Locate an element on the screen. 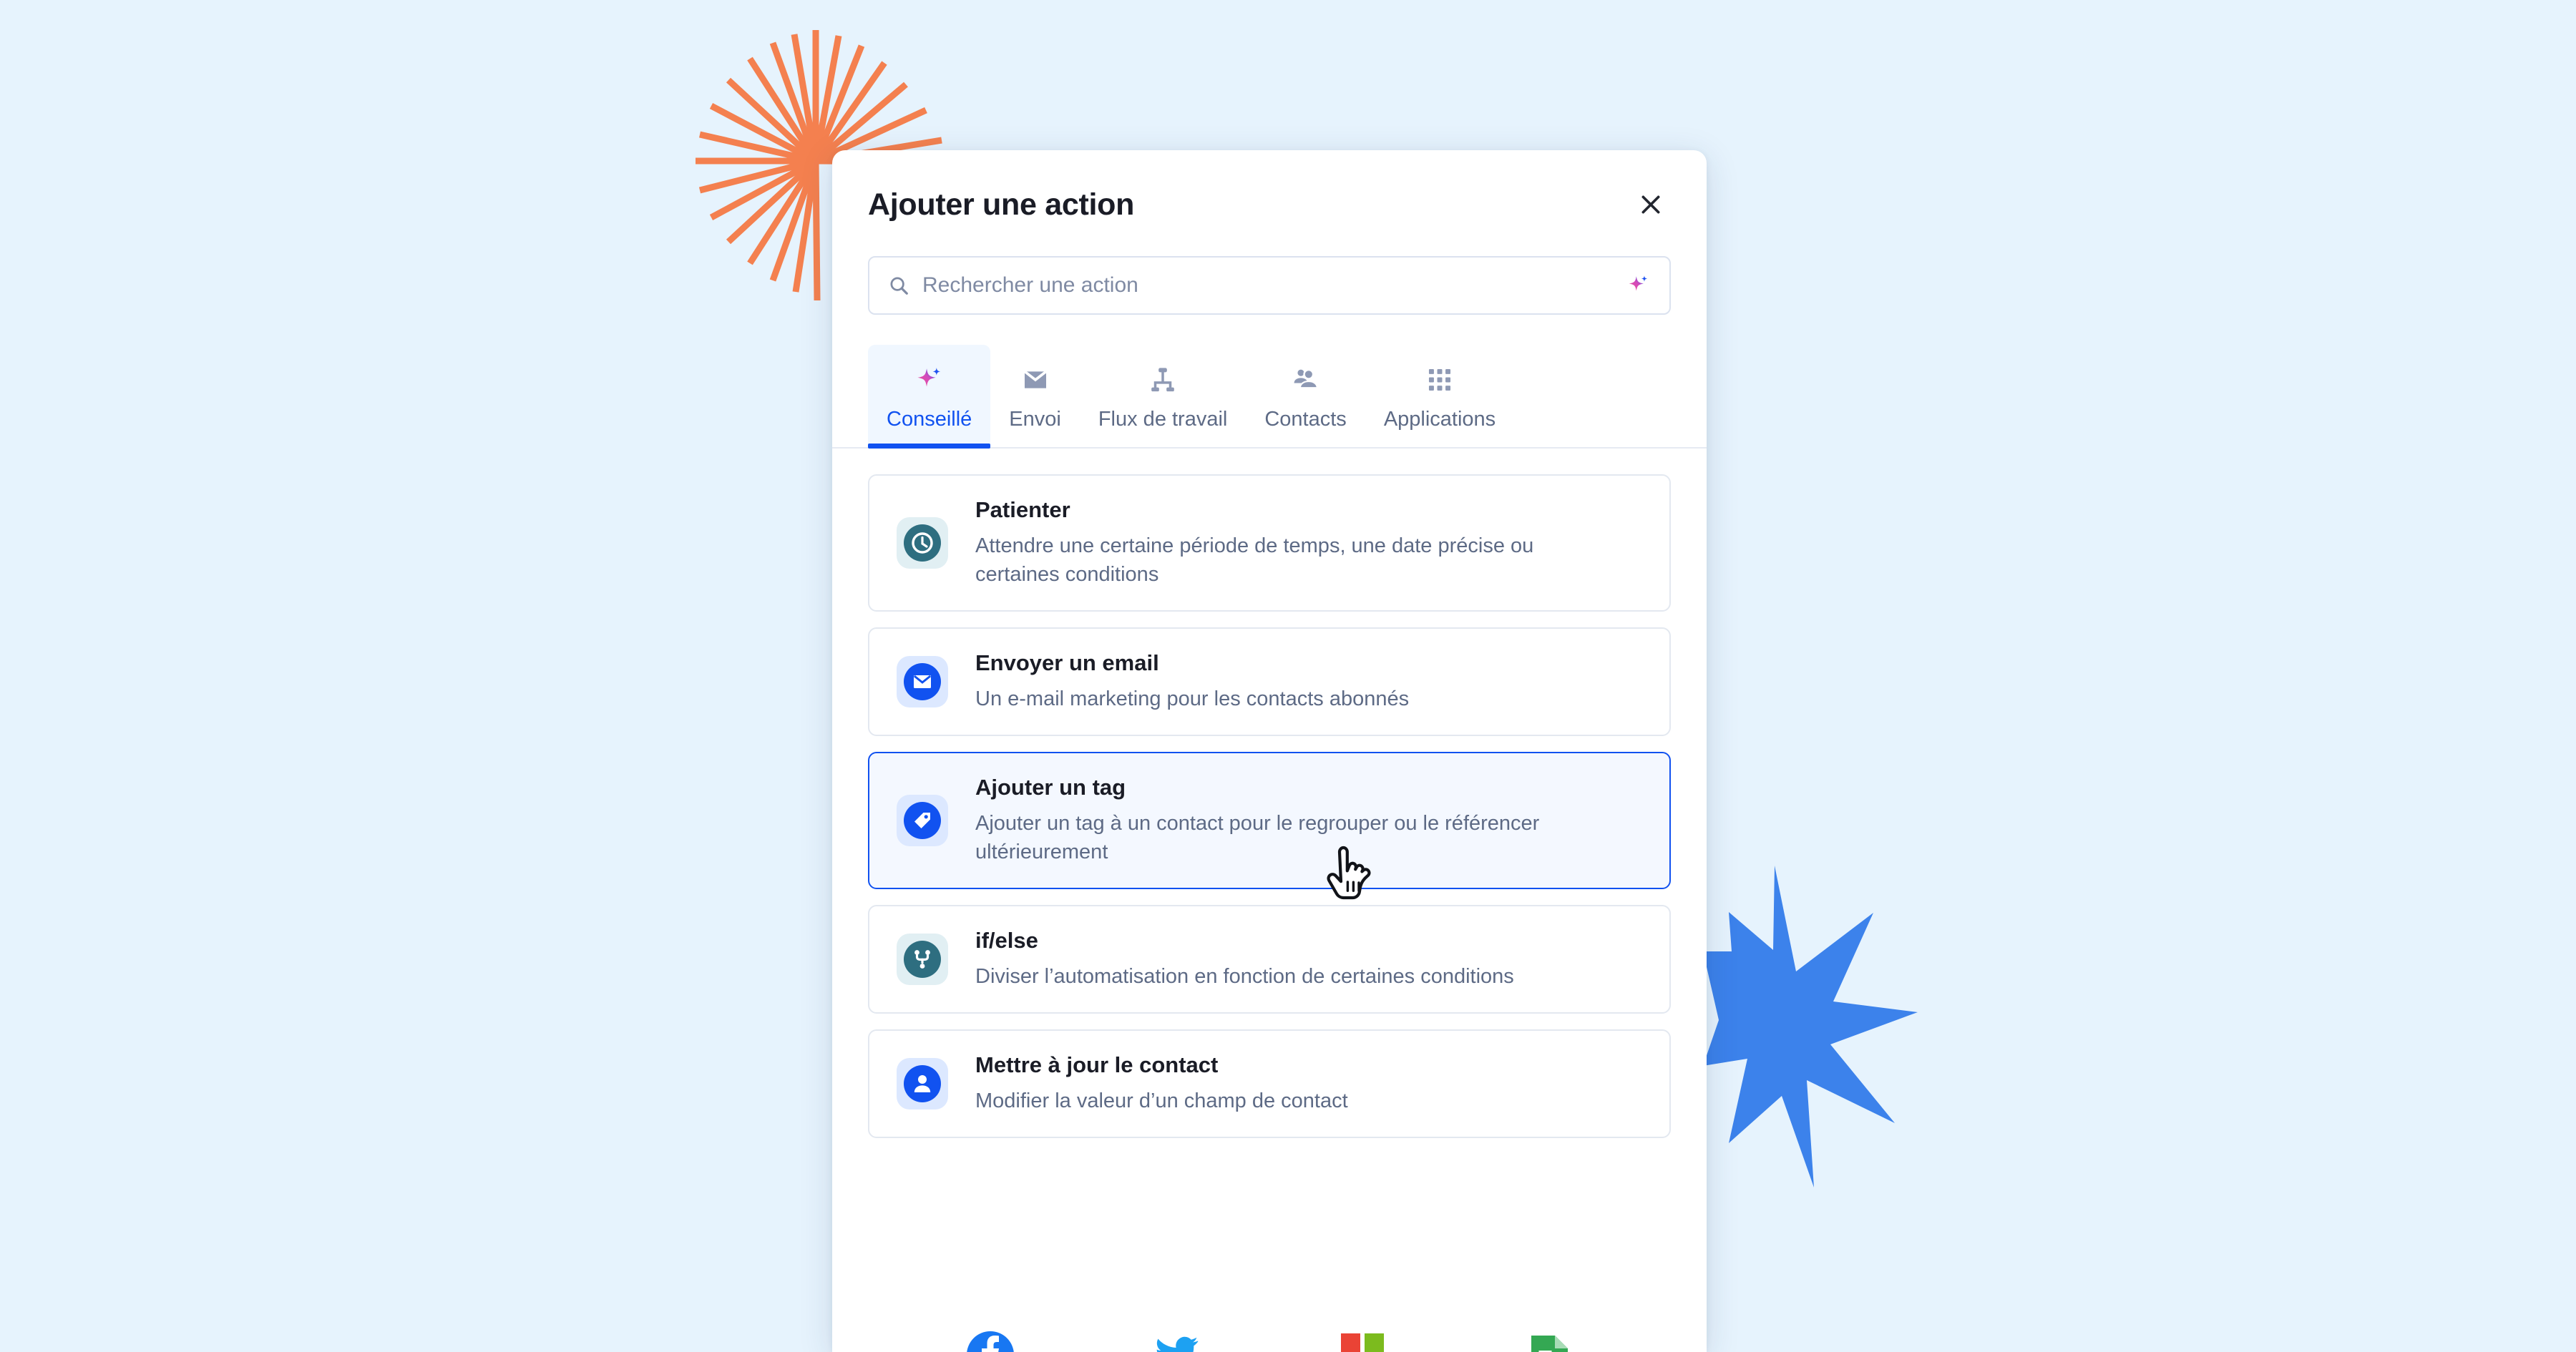 The width and height of the screenshot is (2576, 1352). tab-envoi: Envoi is located at coordinates (1035, 396).